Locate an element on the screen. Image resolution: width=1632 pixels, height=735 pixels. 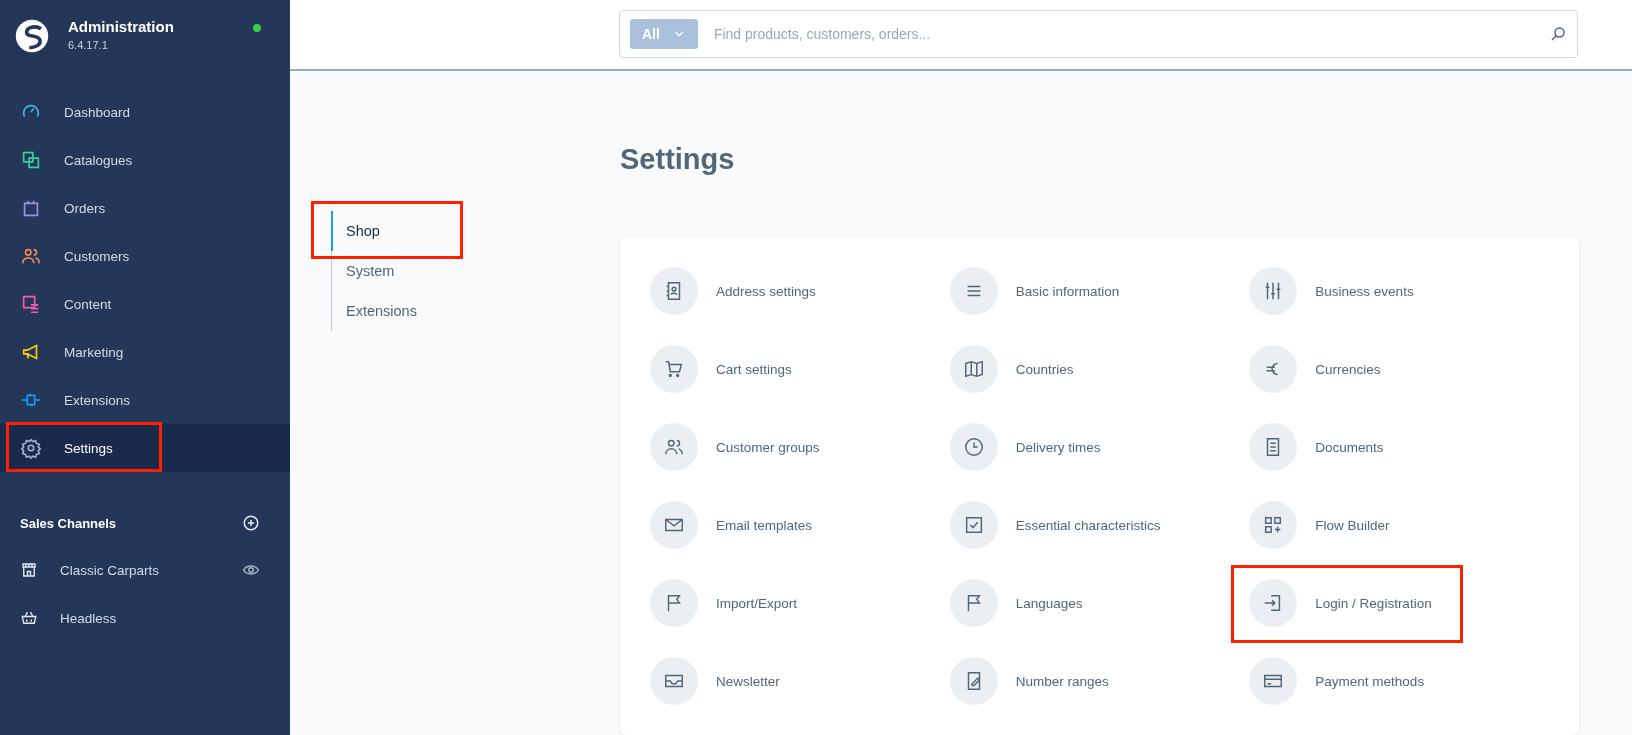
document-icon is located at coordinates (1273, 447).